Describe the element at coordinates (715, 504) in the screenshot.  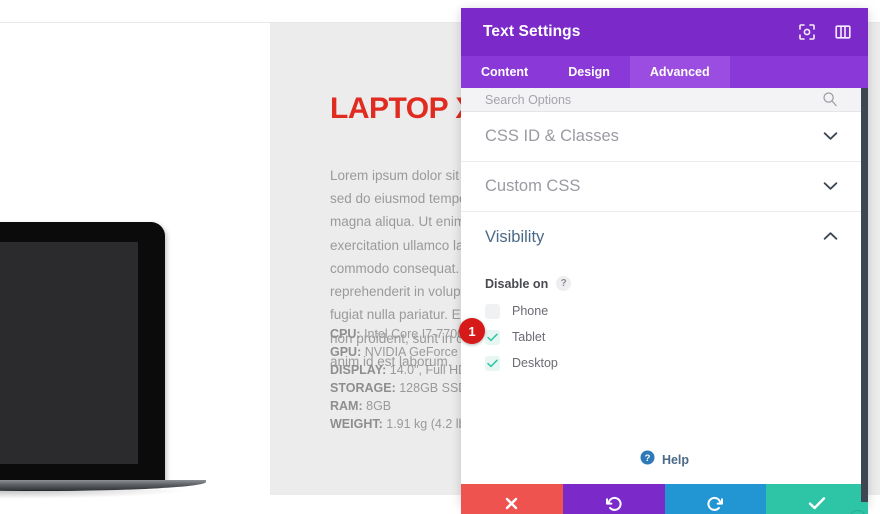
I see `redo-arrow-icon` at that location.